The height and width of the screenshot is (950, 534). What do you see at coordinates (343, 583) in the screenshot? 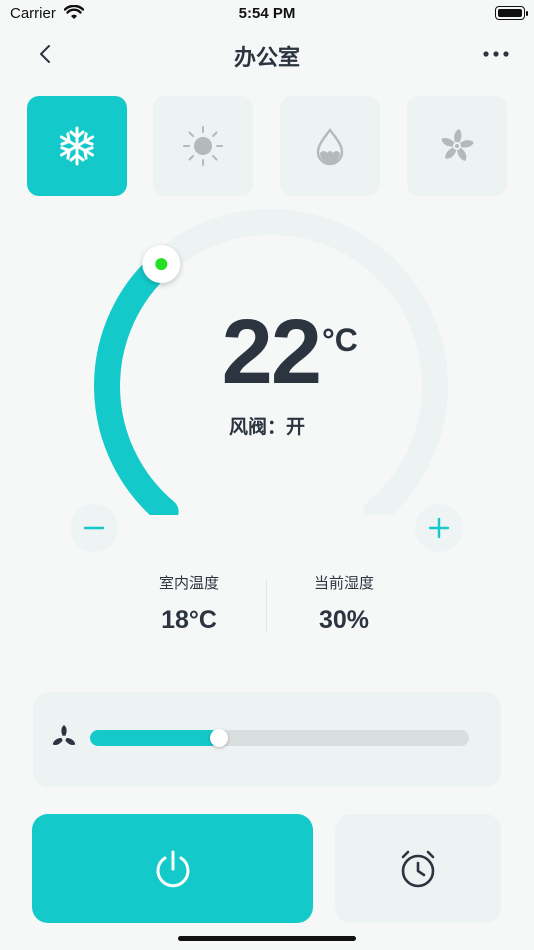
I see `humidity-label: 当前湿度` at bounding box center [343, 583].